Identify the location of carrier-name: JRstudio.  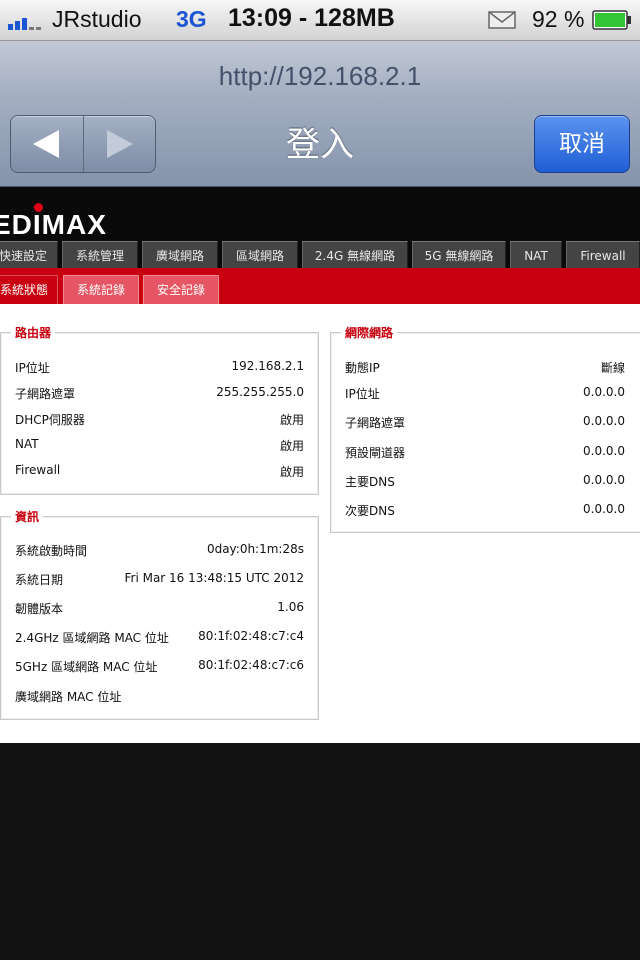
(97, 19).